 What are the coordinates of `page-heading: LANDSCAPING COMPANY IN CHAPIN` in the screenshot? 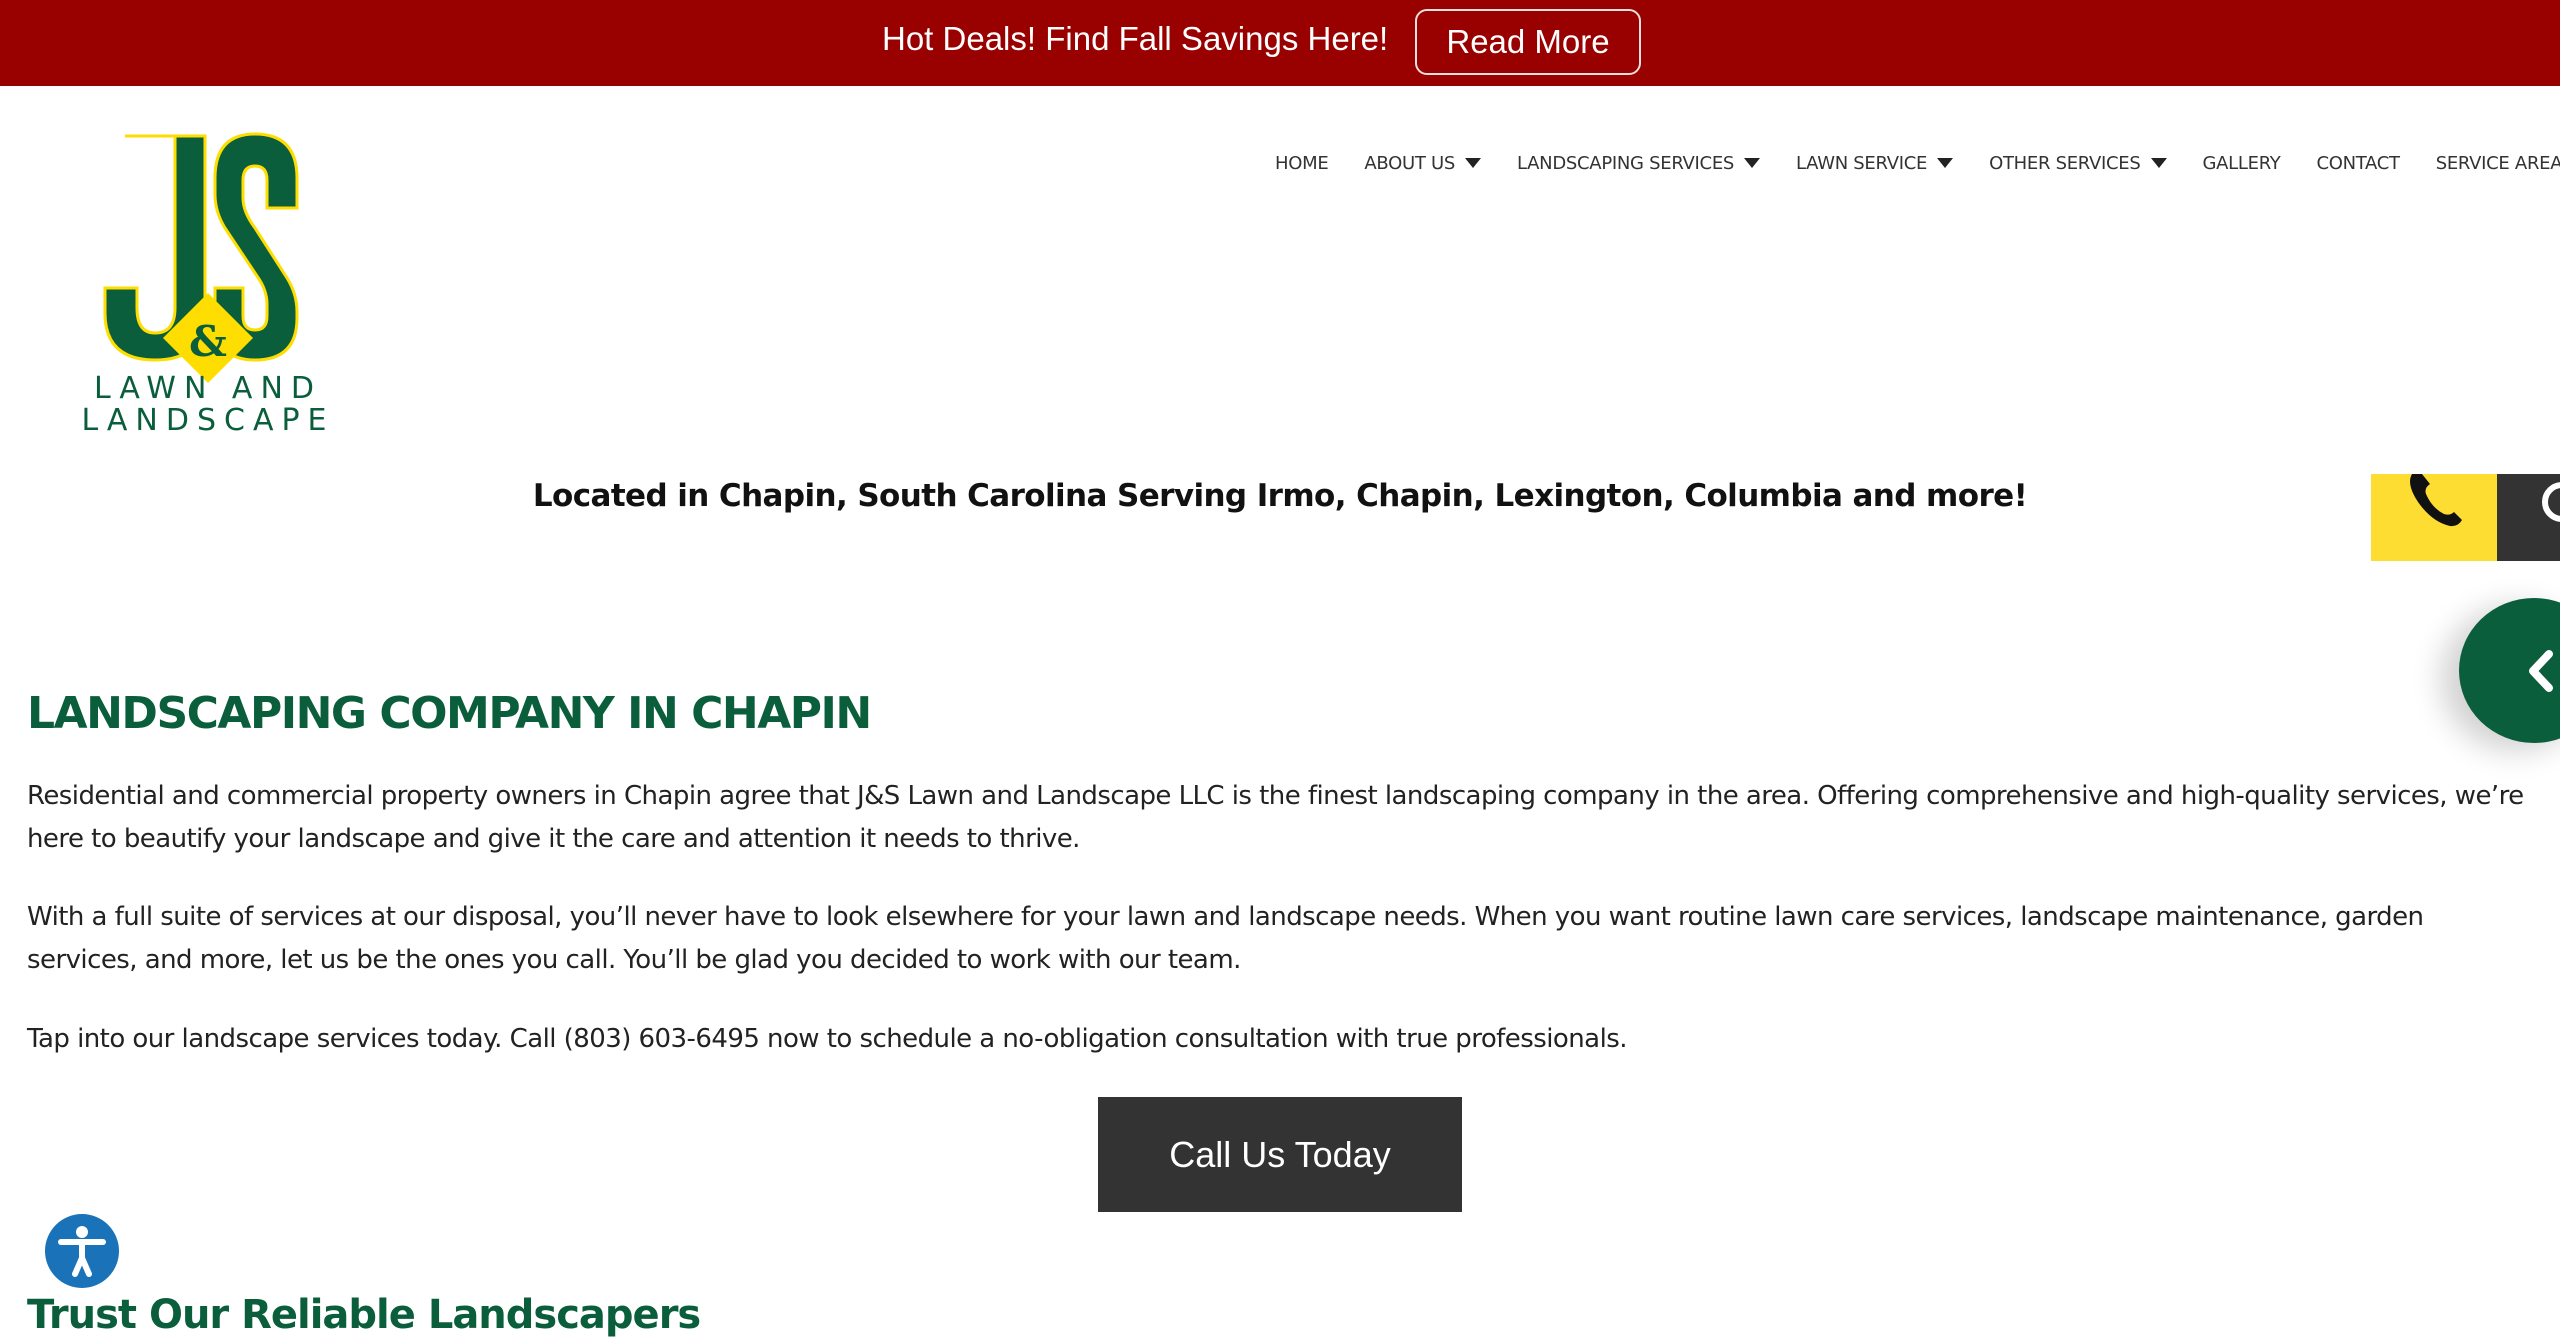 It's located at (449, 713).